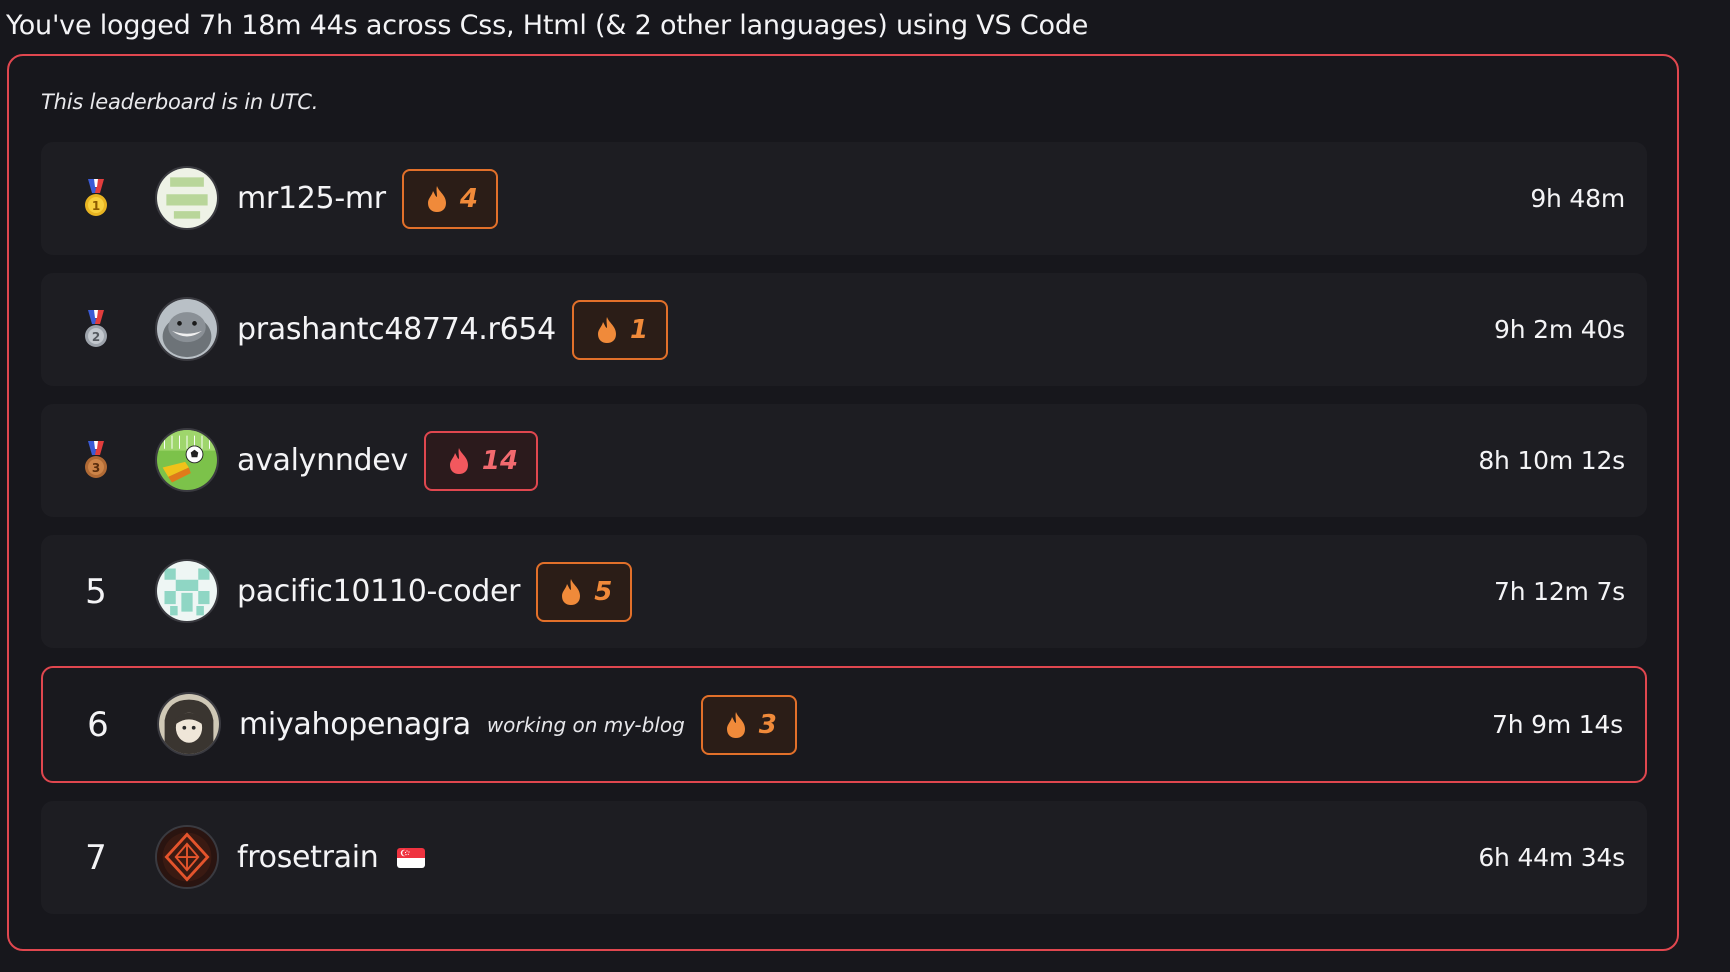 This screenshot has height=972, width=1730. I want to click on silver-medal-icon: 2, so click(96, 328).